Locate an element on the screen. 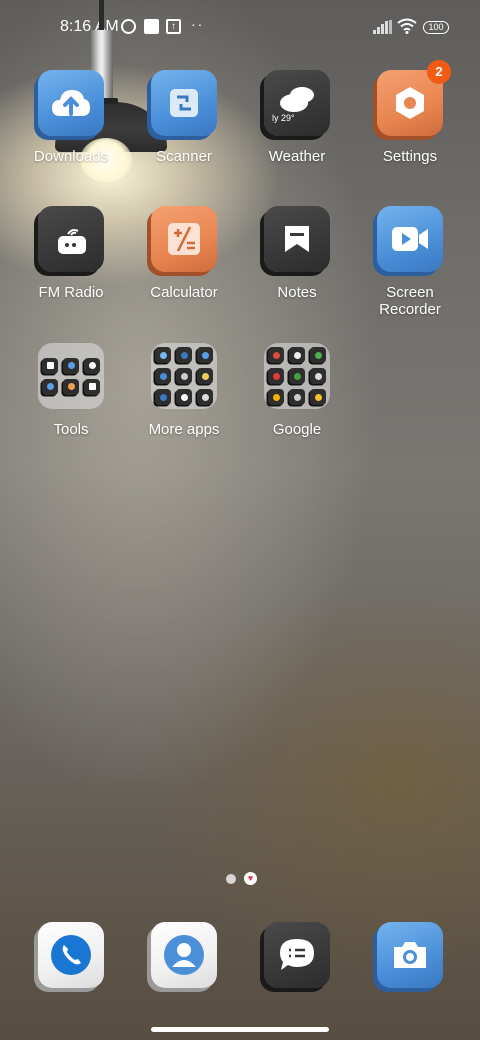  app-label: Tools is located at coordinates (71, 429).